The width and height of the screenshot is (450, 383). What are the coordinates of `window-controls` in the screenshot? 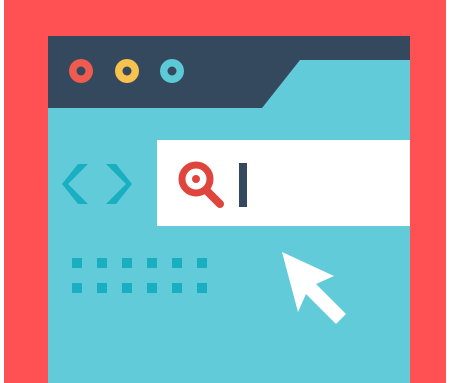 It's located at (126, 71).